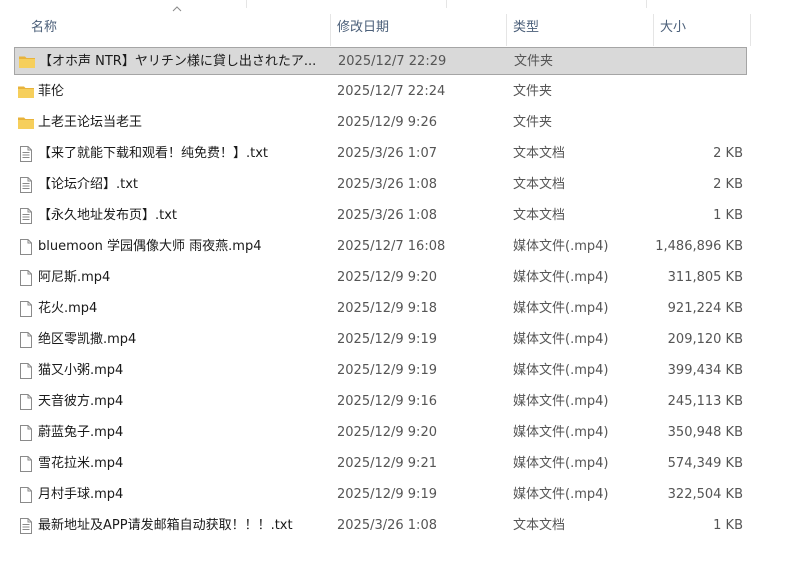  Describe the element at coordinates (177, 28) in the screenshot. I see `column-header-name: 名称` at that location.